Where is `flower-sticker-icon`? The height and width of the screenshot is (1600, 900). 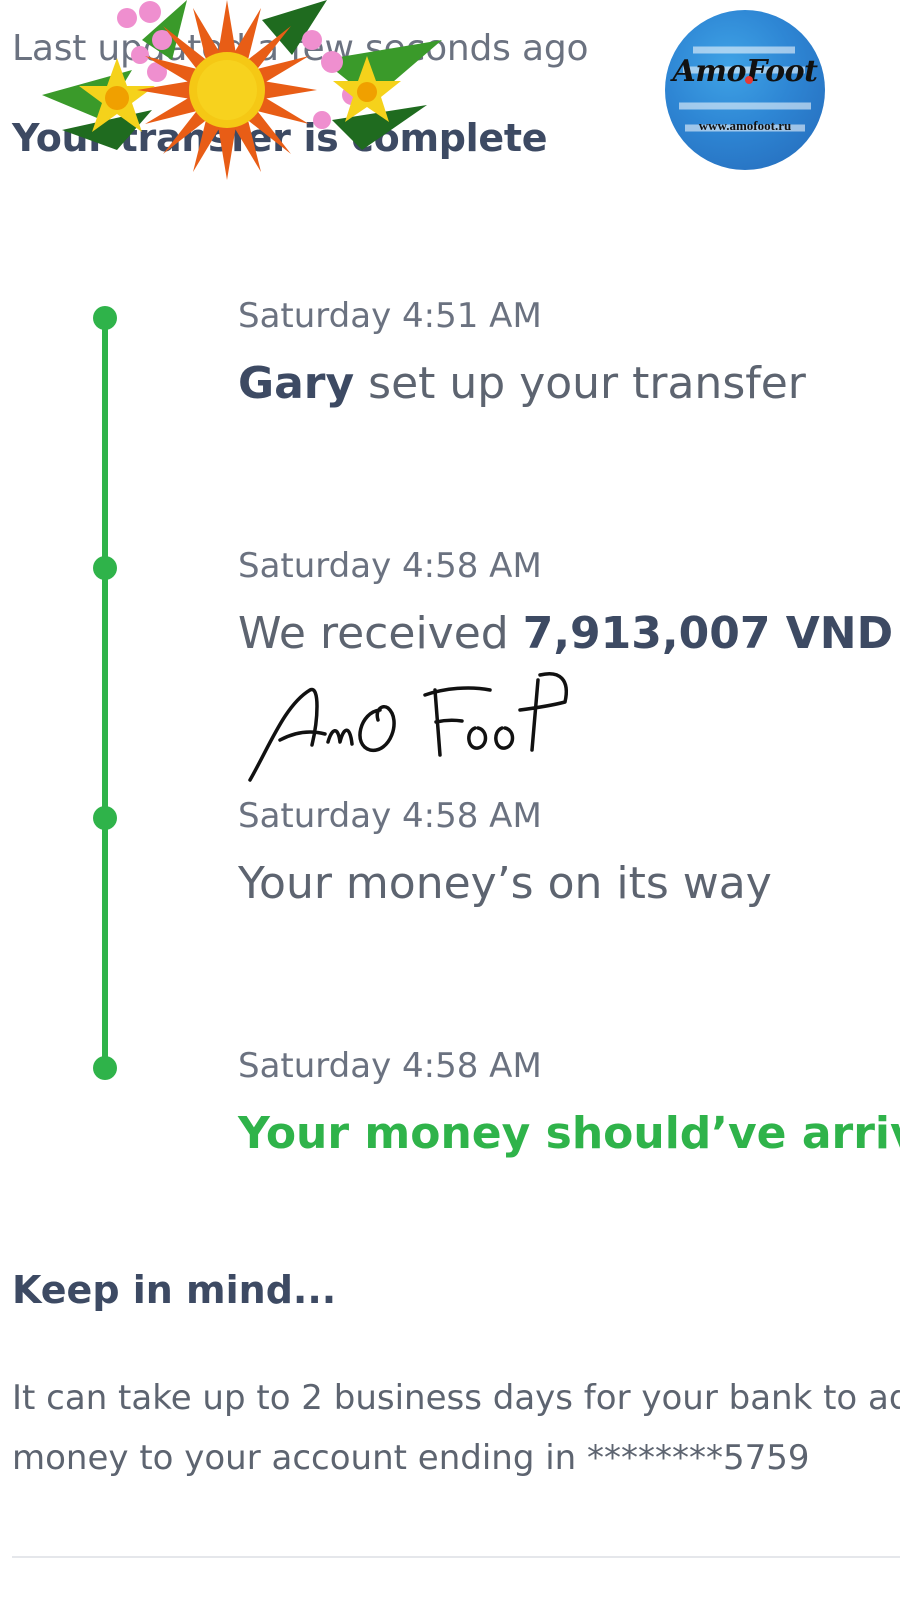
flower-sticker-icon is located at coordinates (242, 90).